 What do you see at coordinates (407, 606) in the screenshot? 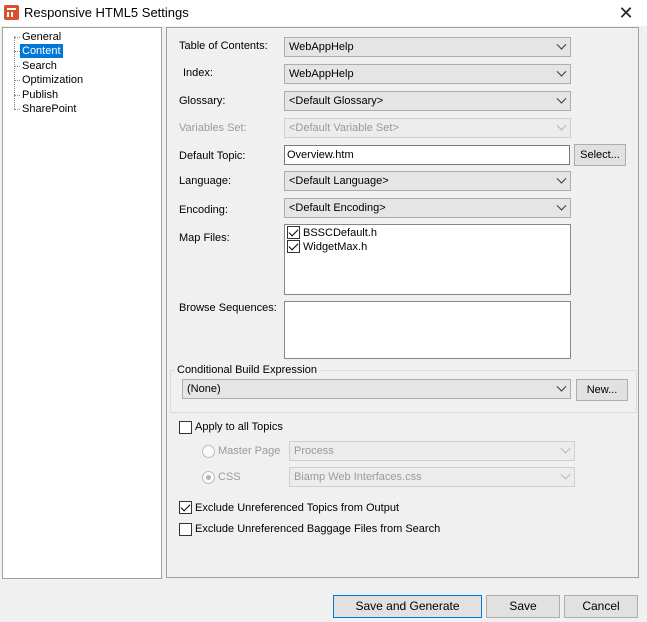
I see `save-and-generate-button: Save and Generate` at bounding box center [407, 606].